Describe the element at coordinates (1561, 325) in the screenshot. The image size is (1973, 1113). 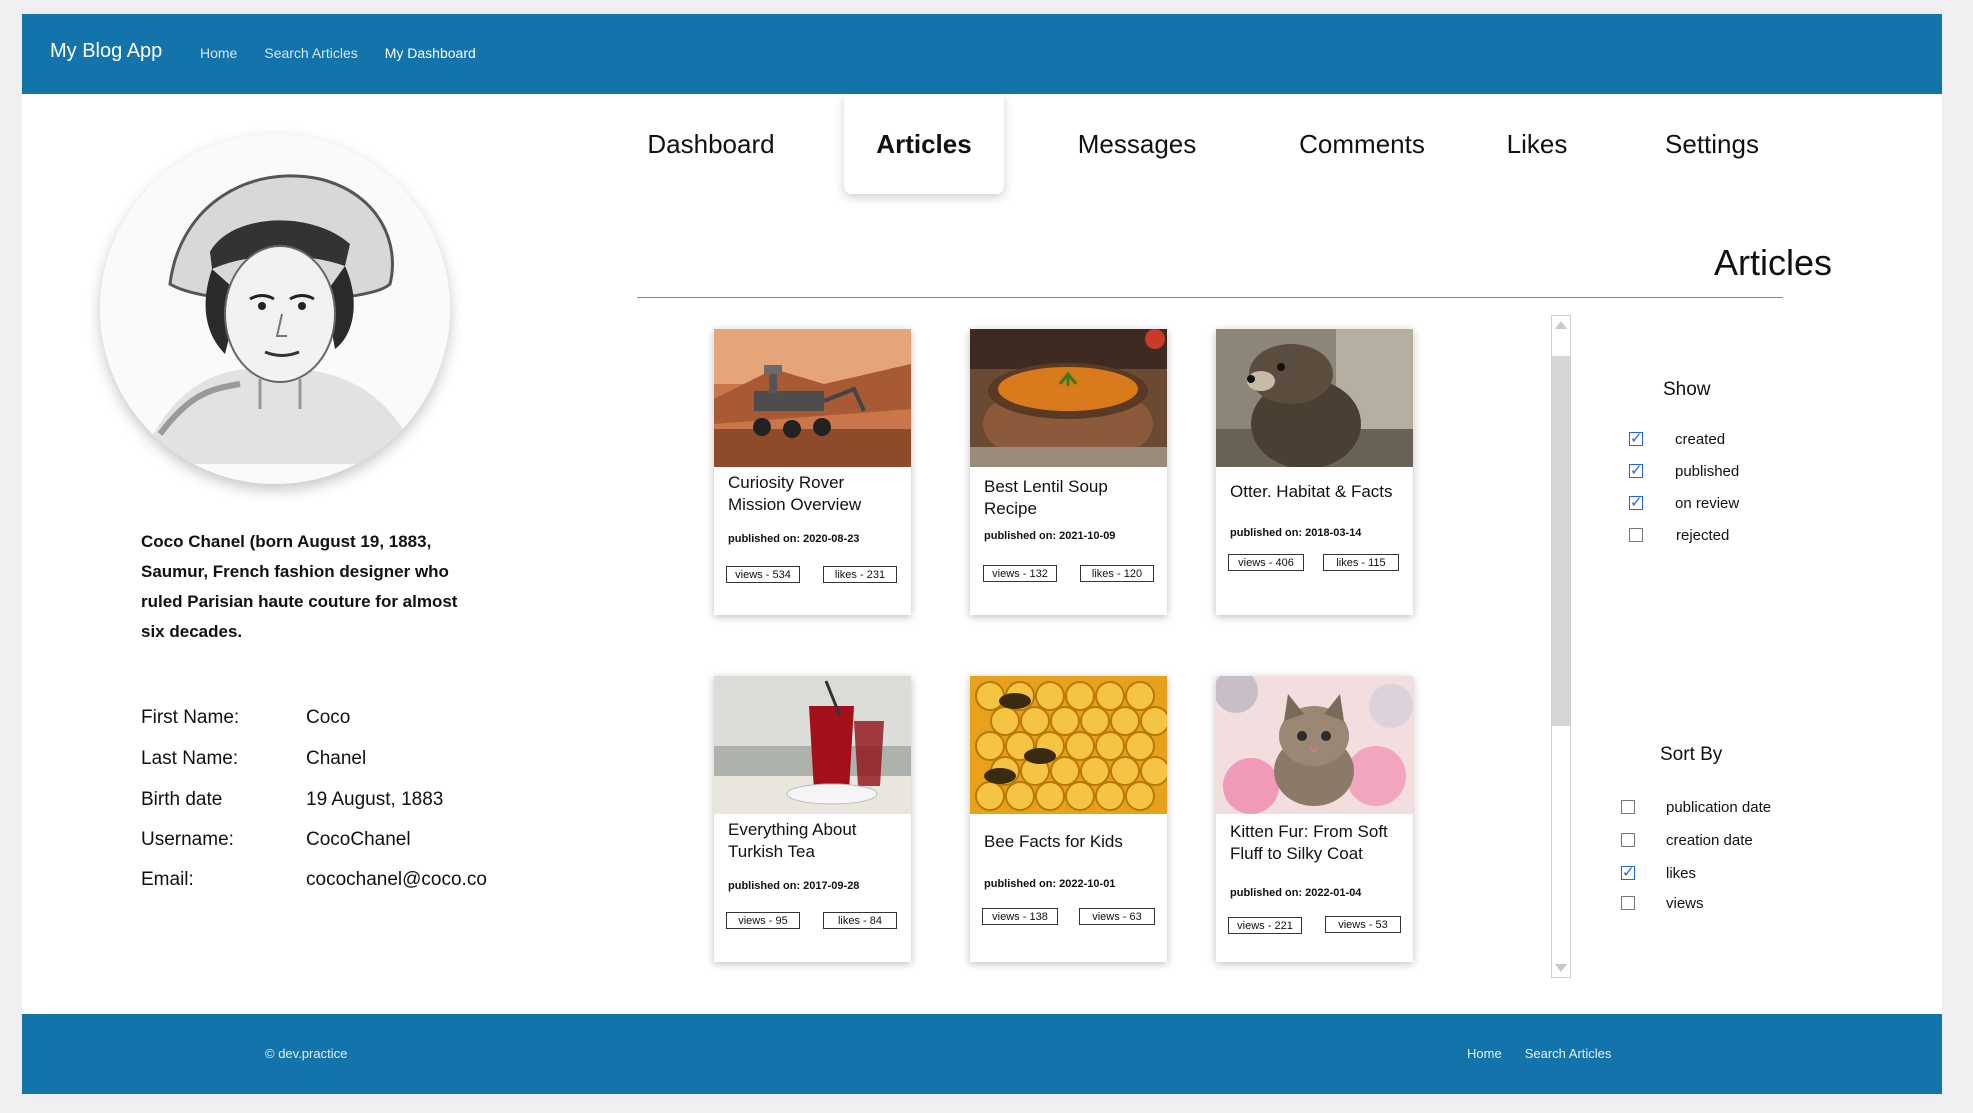
I see `scroll-up-arrow-icon` at that location.